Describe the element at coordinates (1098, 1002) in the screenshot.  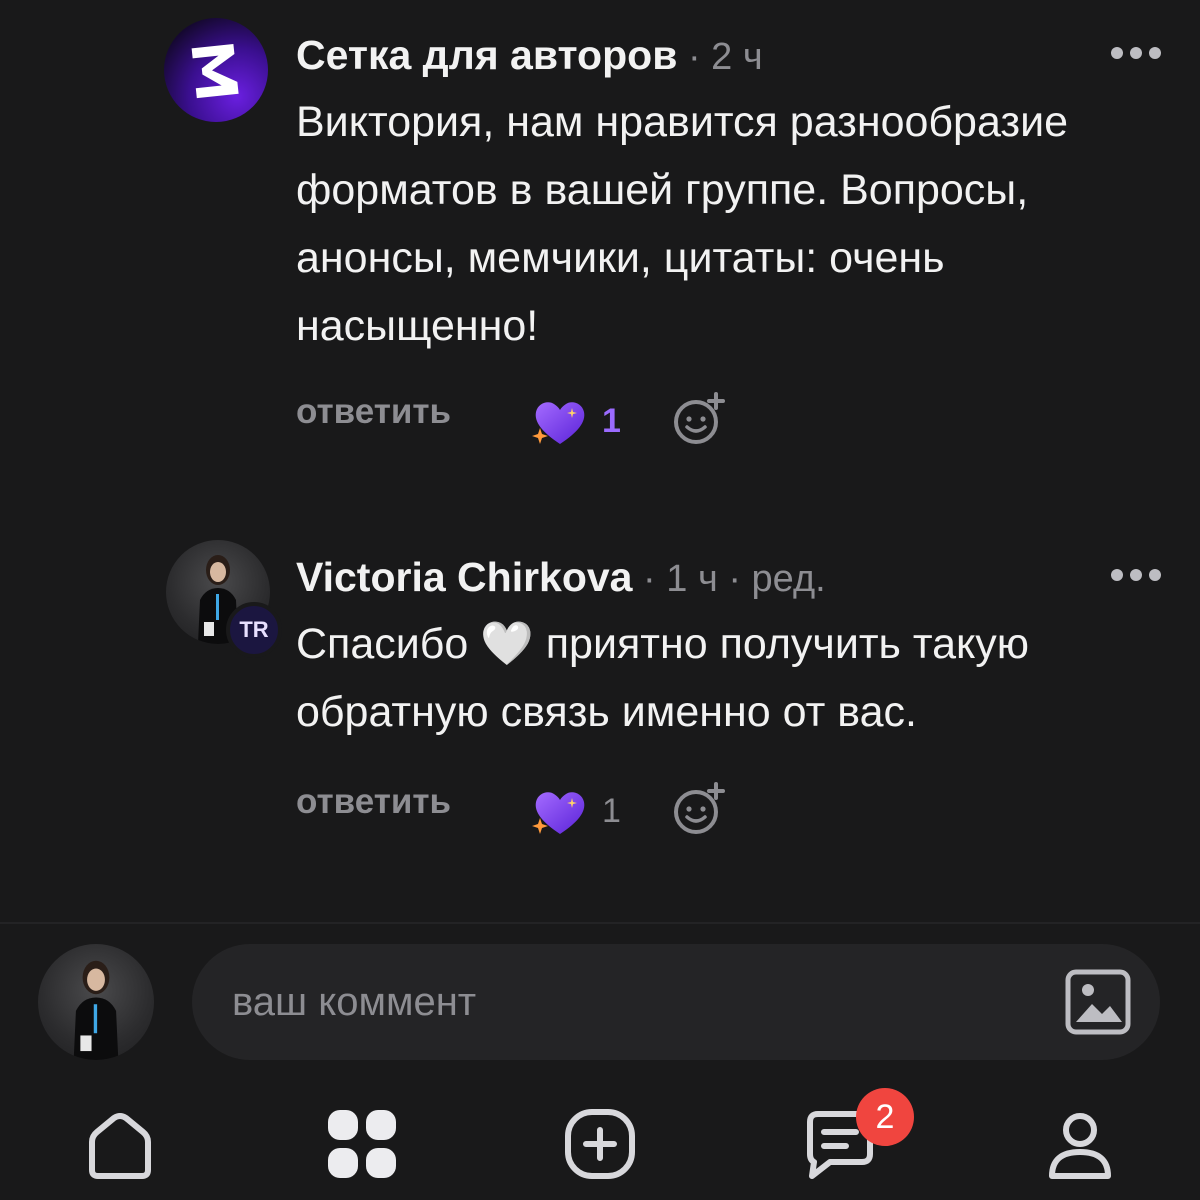
I see `image-icon` at that location.